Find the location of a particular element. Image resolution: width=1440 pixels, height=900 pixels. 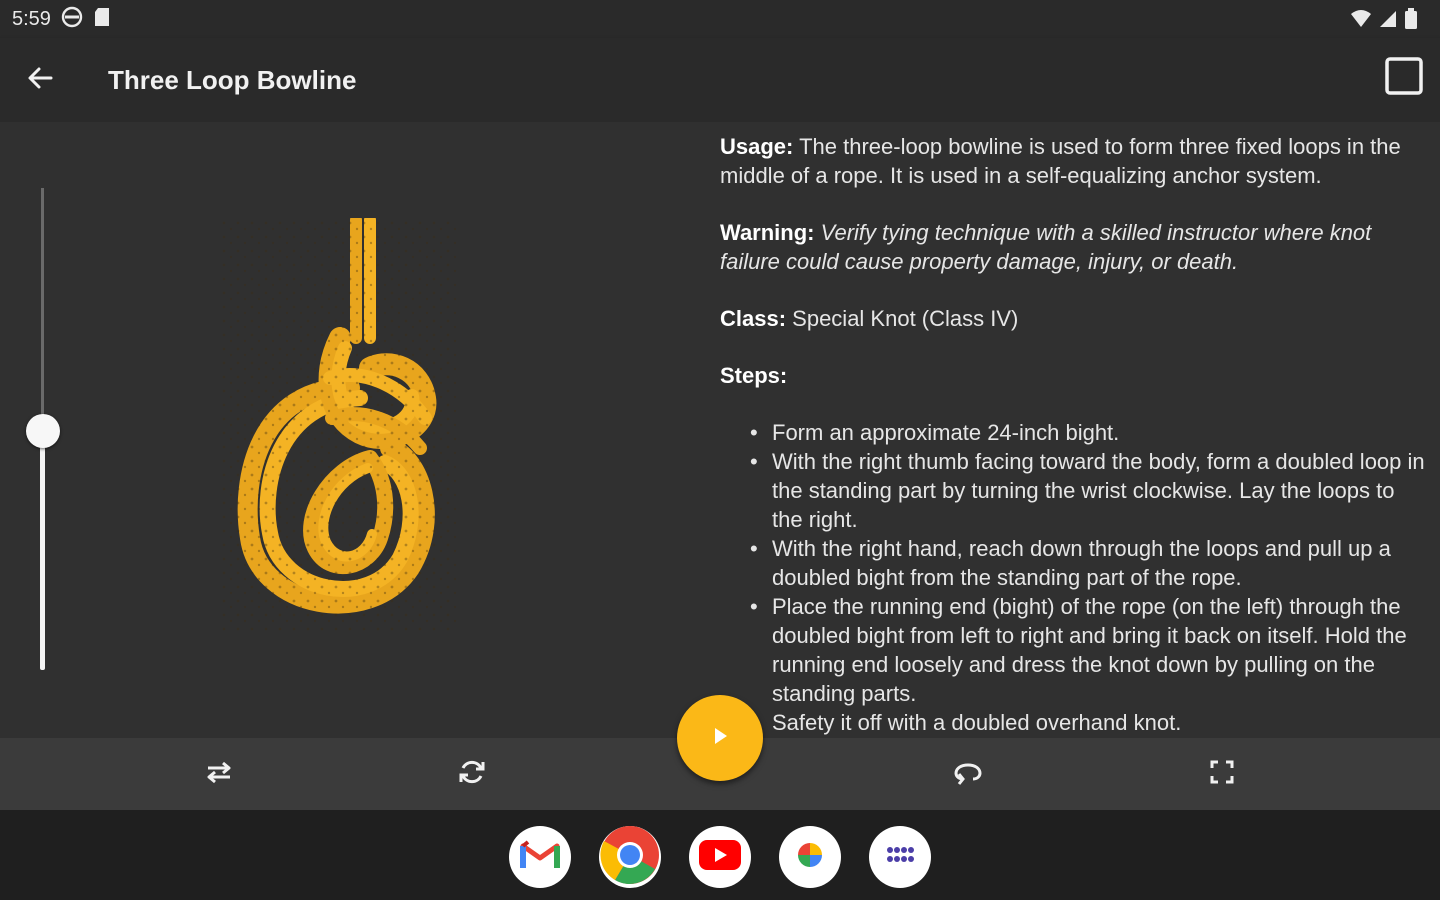

wifi-icon is located at coordinates (1361, 21).